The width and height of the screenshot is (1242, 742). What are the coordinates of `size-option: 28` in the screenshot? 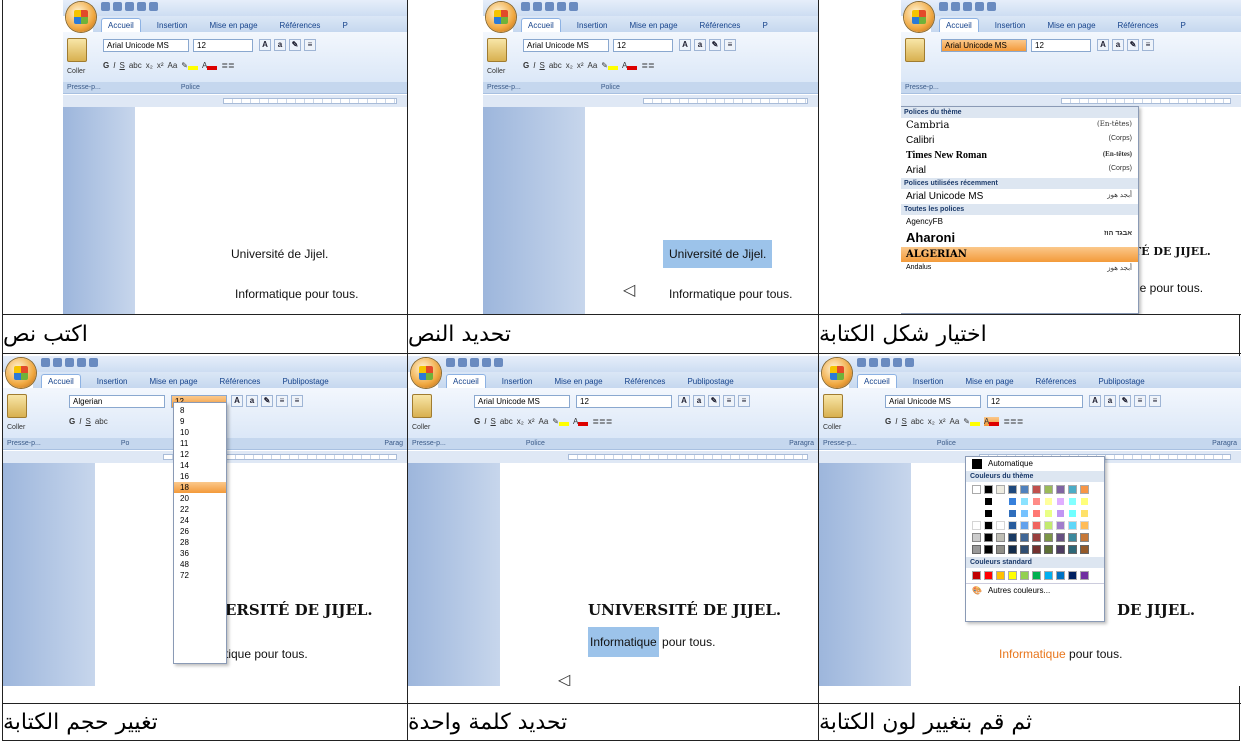 It's located at (200, 542).